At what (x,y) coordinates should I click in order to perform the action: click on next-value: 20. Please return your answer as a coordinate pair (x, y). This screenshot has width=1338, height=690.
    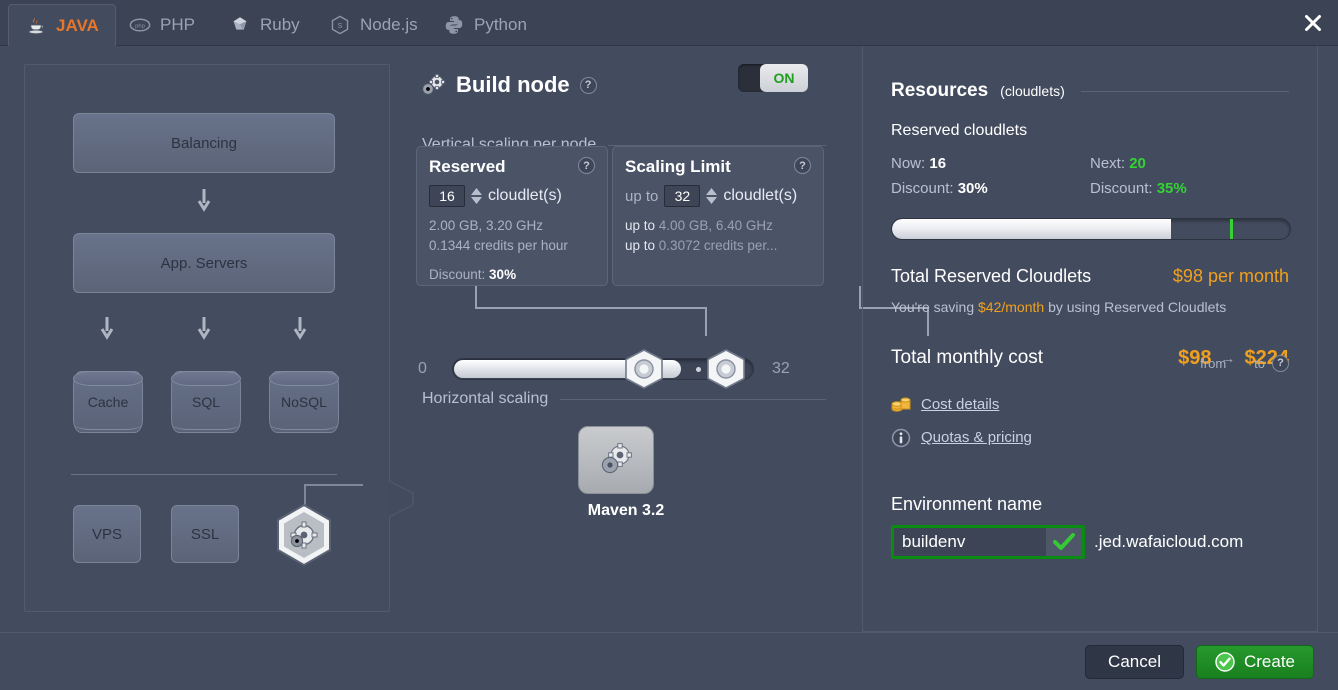
    Looking at the image, I should click on (1137, 163).